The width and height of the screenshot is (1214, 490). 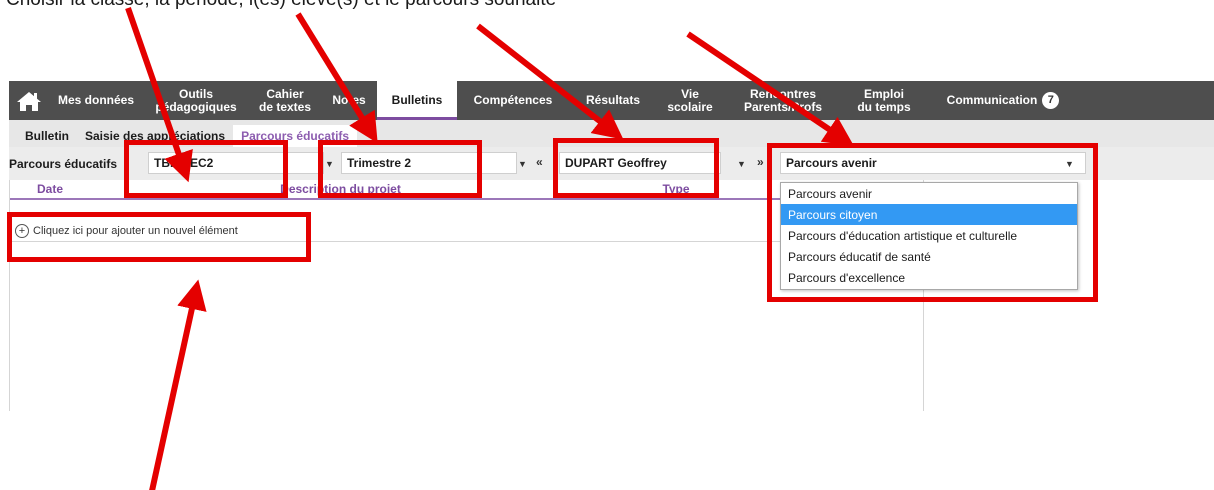 I want to click on nav-competences: Compétences, so click(x=513, y=100).